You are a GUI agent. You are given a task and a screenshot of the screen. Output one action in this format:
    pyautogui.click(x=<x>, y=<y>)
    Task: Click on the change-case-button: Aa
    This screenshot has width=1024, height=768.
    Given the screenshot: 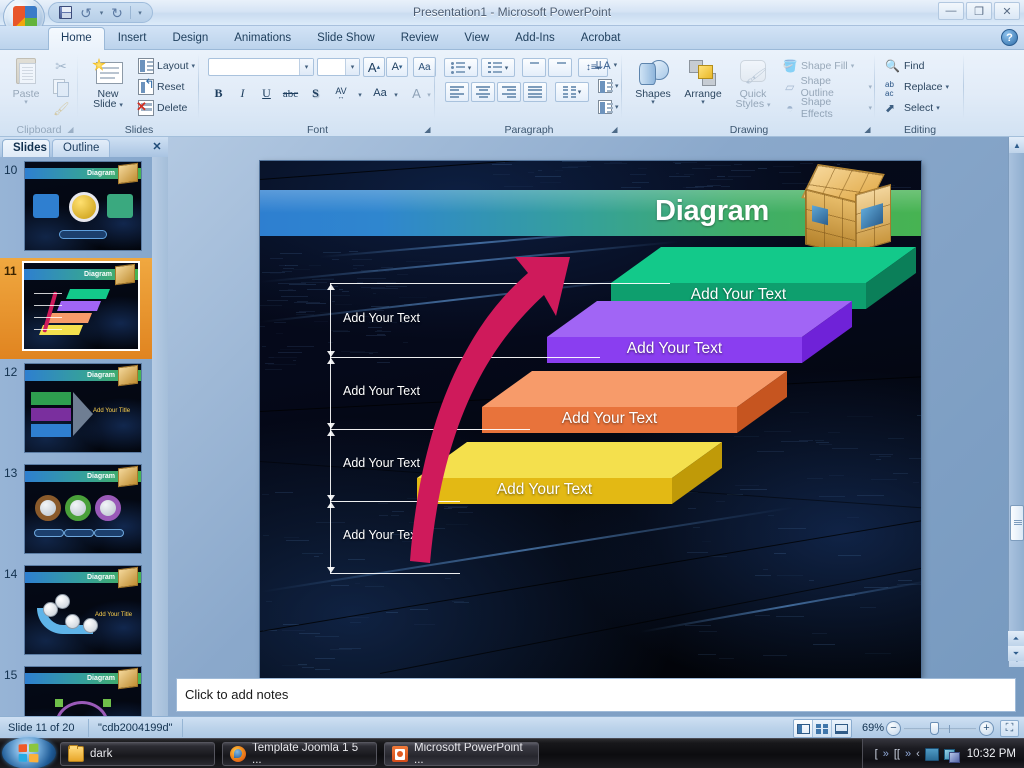 What is the action you would take?
    pyautogui.click(x=380, y=93)
    